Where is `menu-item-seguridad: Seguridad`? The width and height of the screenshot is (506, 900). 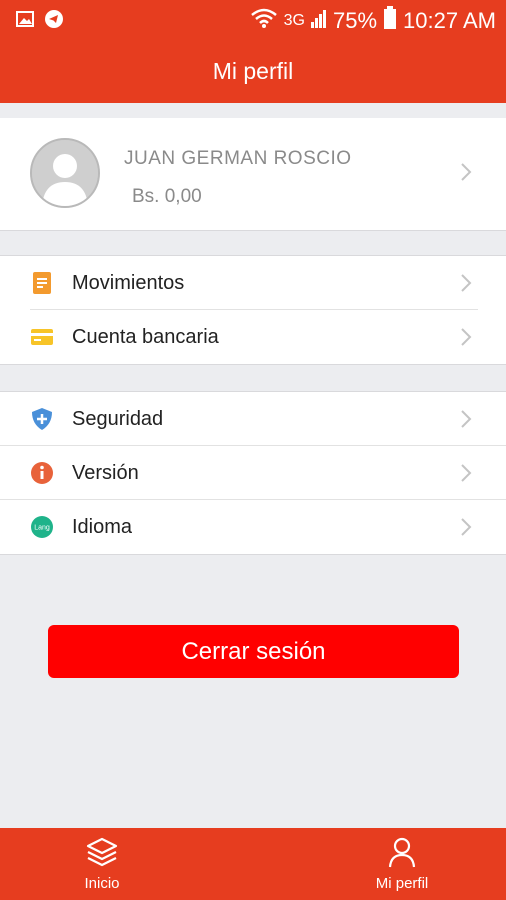 menu-item-seguridad: Seguridad is located at coordinates (253, 419).